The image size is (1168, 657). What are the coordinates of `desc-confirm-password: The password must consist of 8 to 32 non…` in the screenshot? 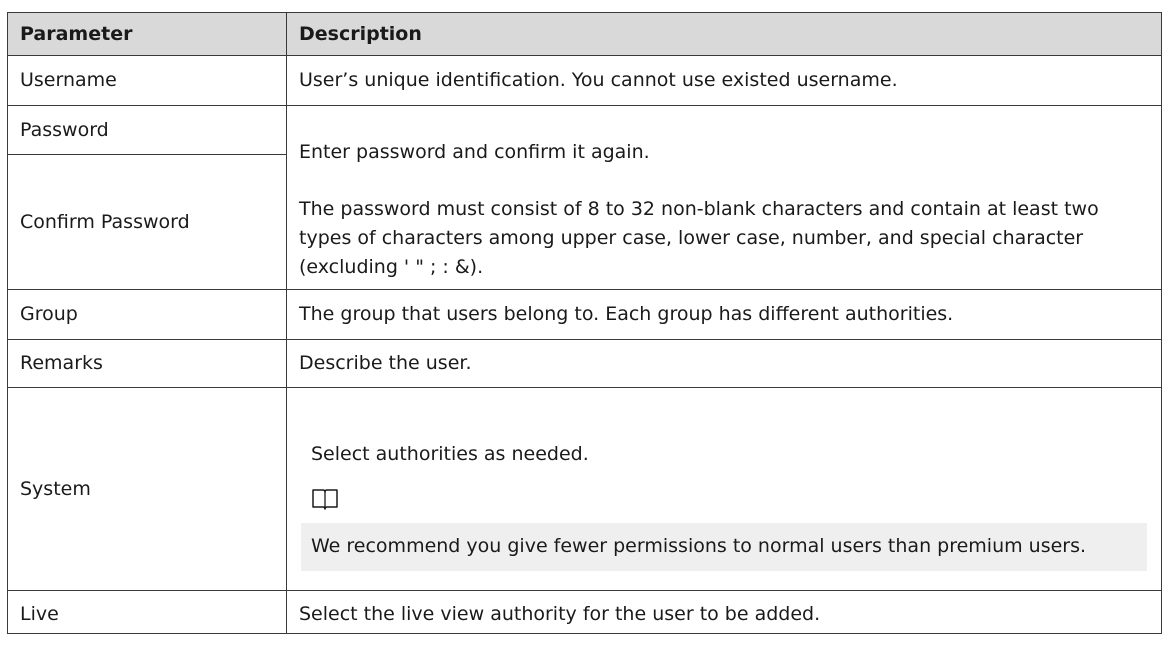 It's located at (699, 237).